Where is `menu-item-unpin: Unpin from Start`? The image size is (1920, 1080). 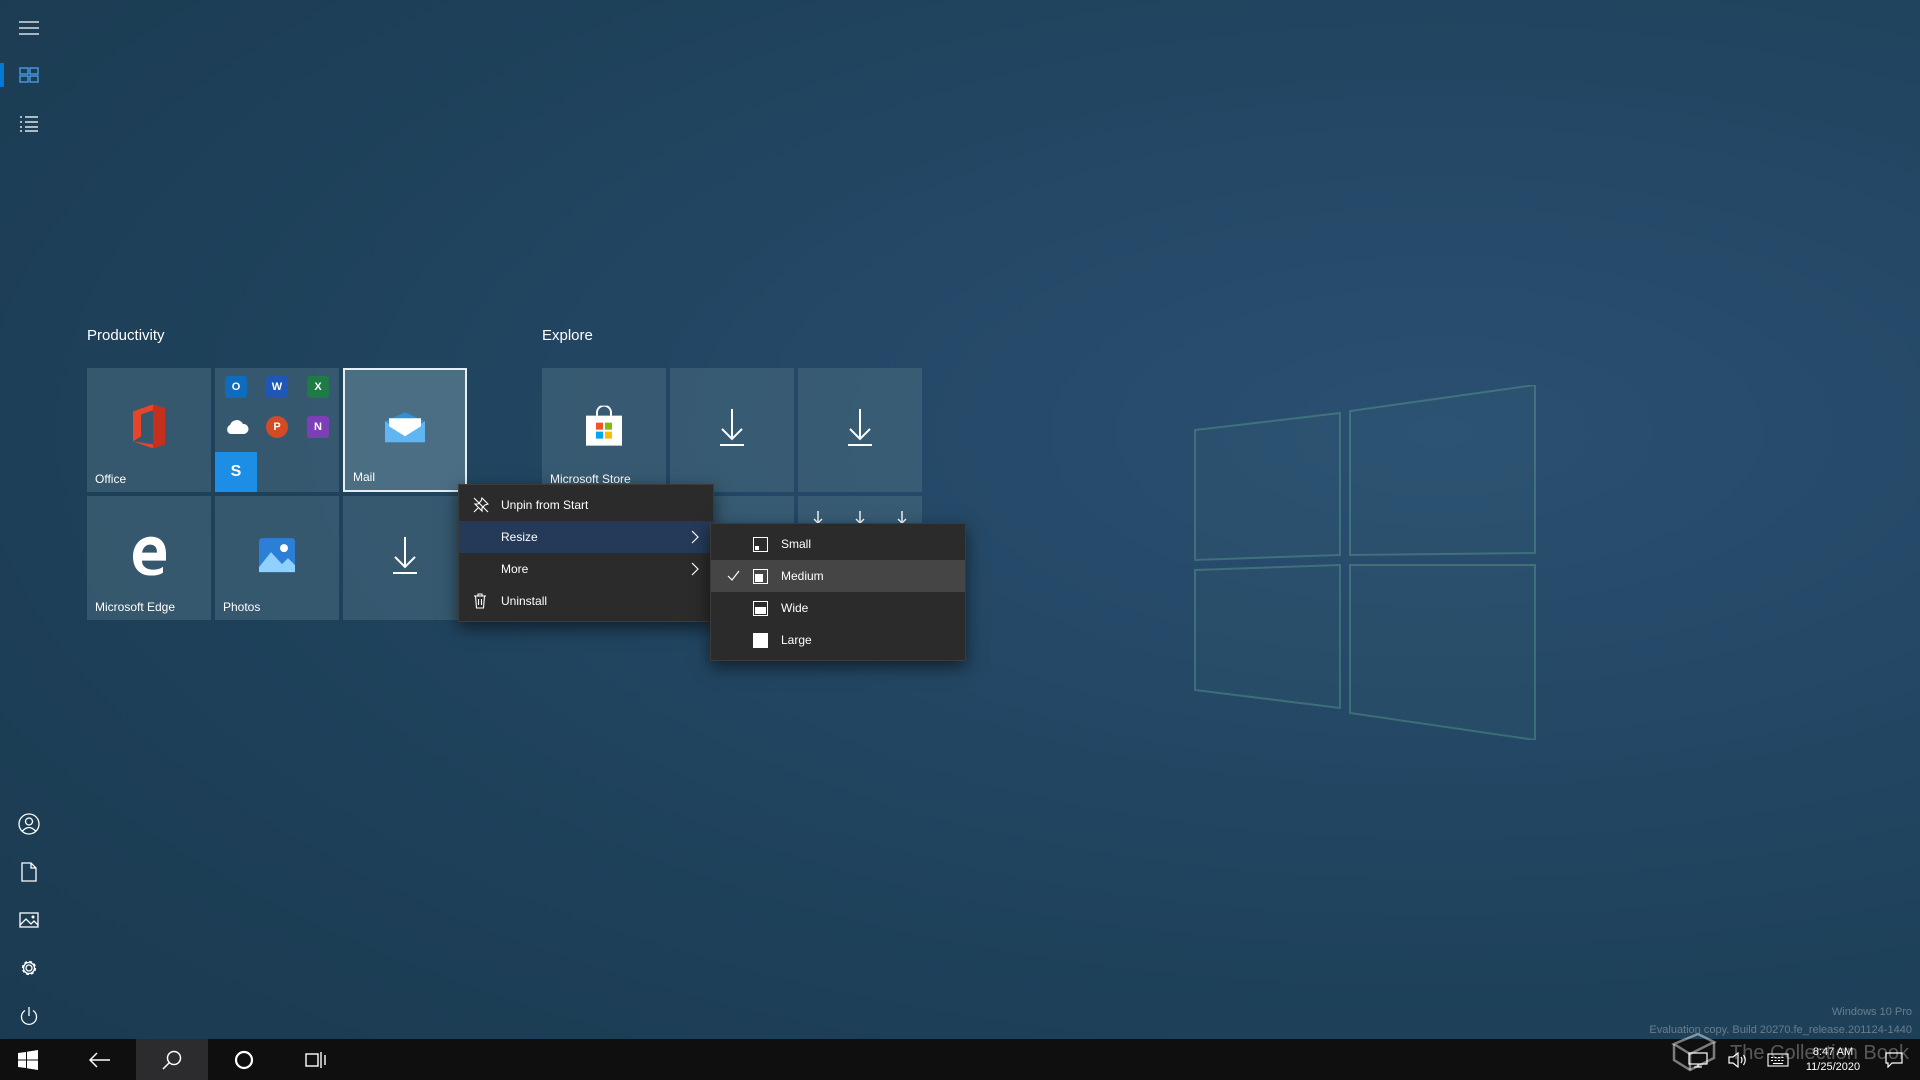 menu-item-unpin: Unpin from Start is located at coordinates (586, 505).